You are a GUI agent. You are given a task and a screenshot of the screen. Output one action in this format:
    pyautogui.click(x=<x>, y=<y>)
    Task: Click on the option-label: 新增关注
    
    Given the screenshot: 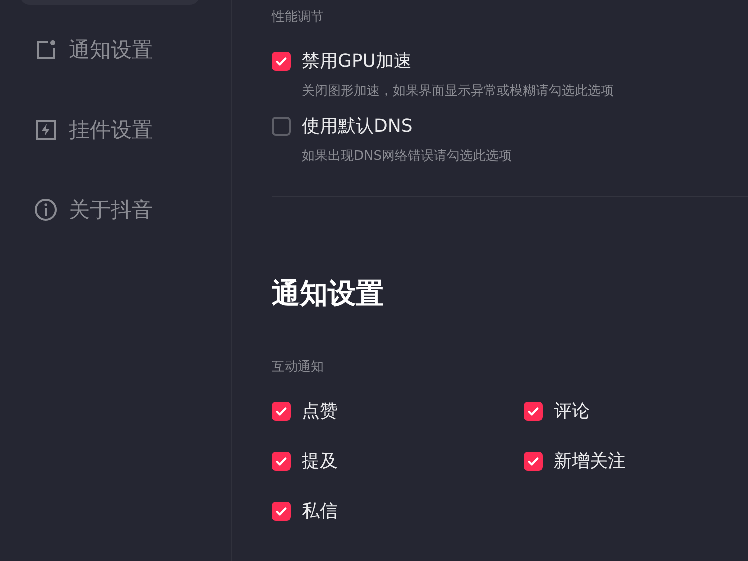 What is the action you would take?
    pyautogui.click(x=590, y=461)
    